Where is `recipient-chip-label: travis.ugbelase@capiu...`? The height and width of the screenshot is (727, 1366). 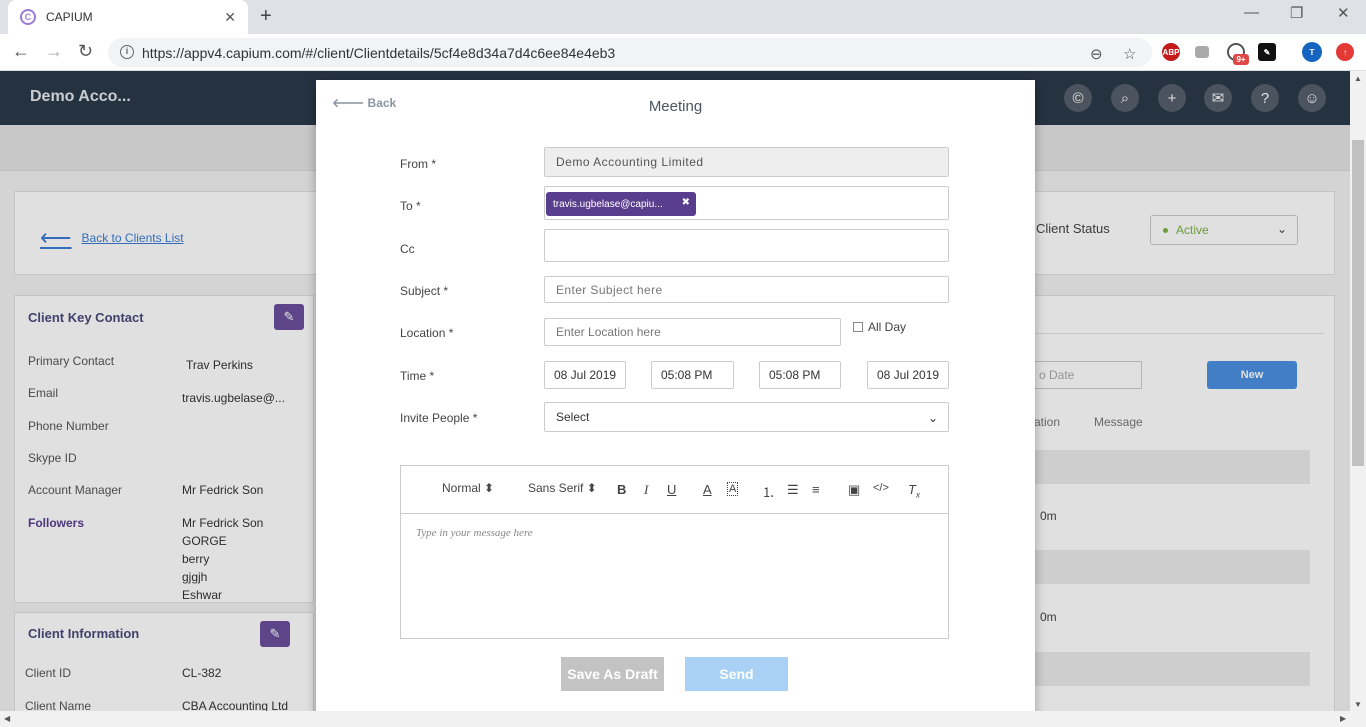 recipient-chip-label: travis.ugbelase@capiu... is located at coordinates (608, 204).